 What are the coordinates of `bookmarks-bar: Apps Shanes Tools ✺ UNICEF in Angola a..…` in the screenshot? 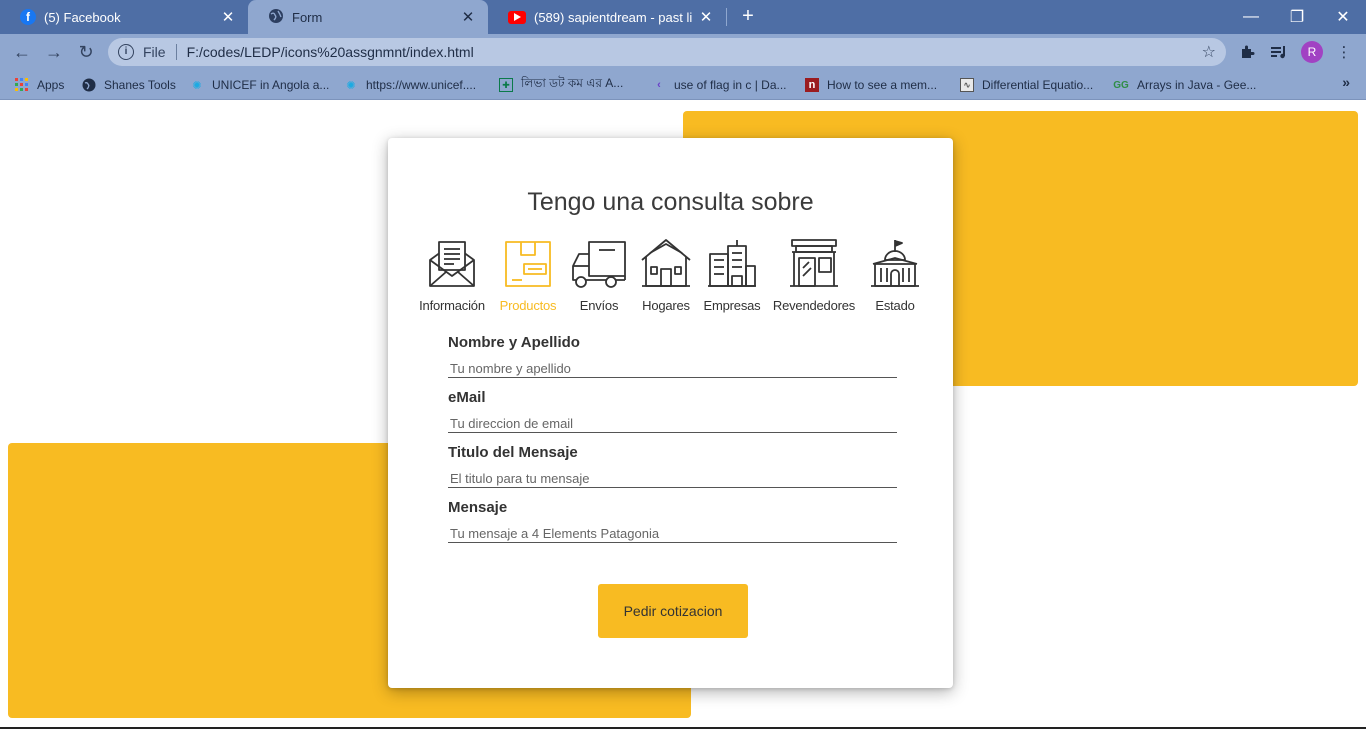 It's located at (683, 85).